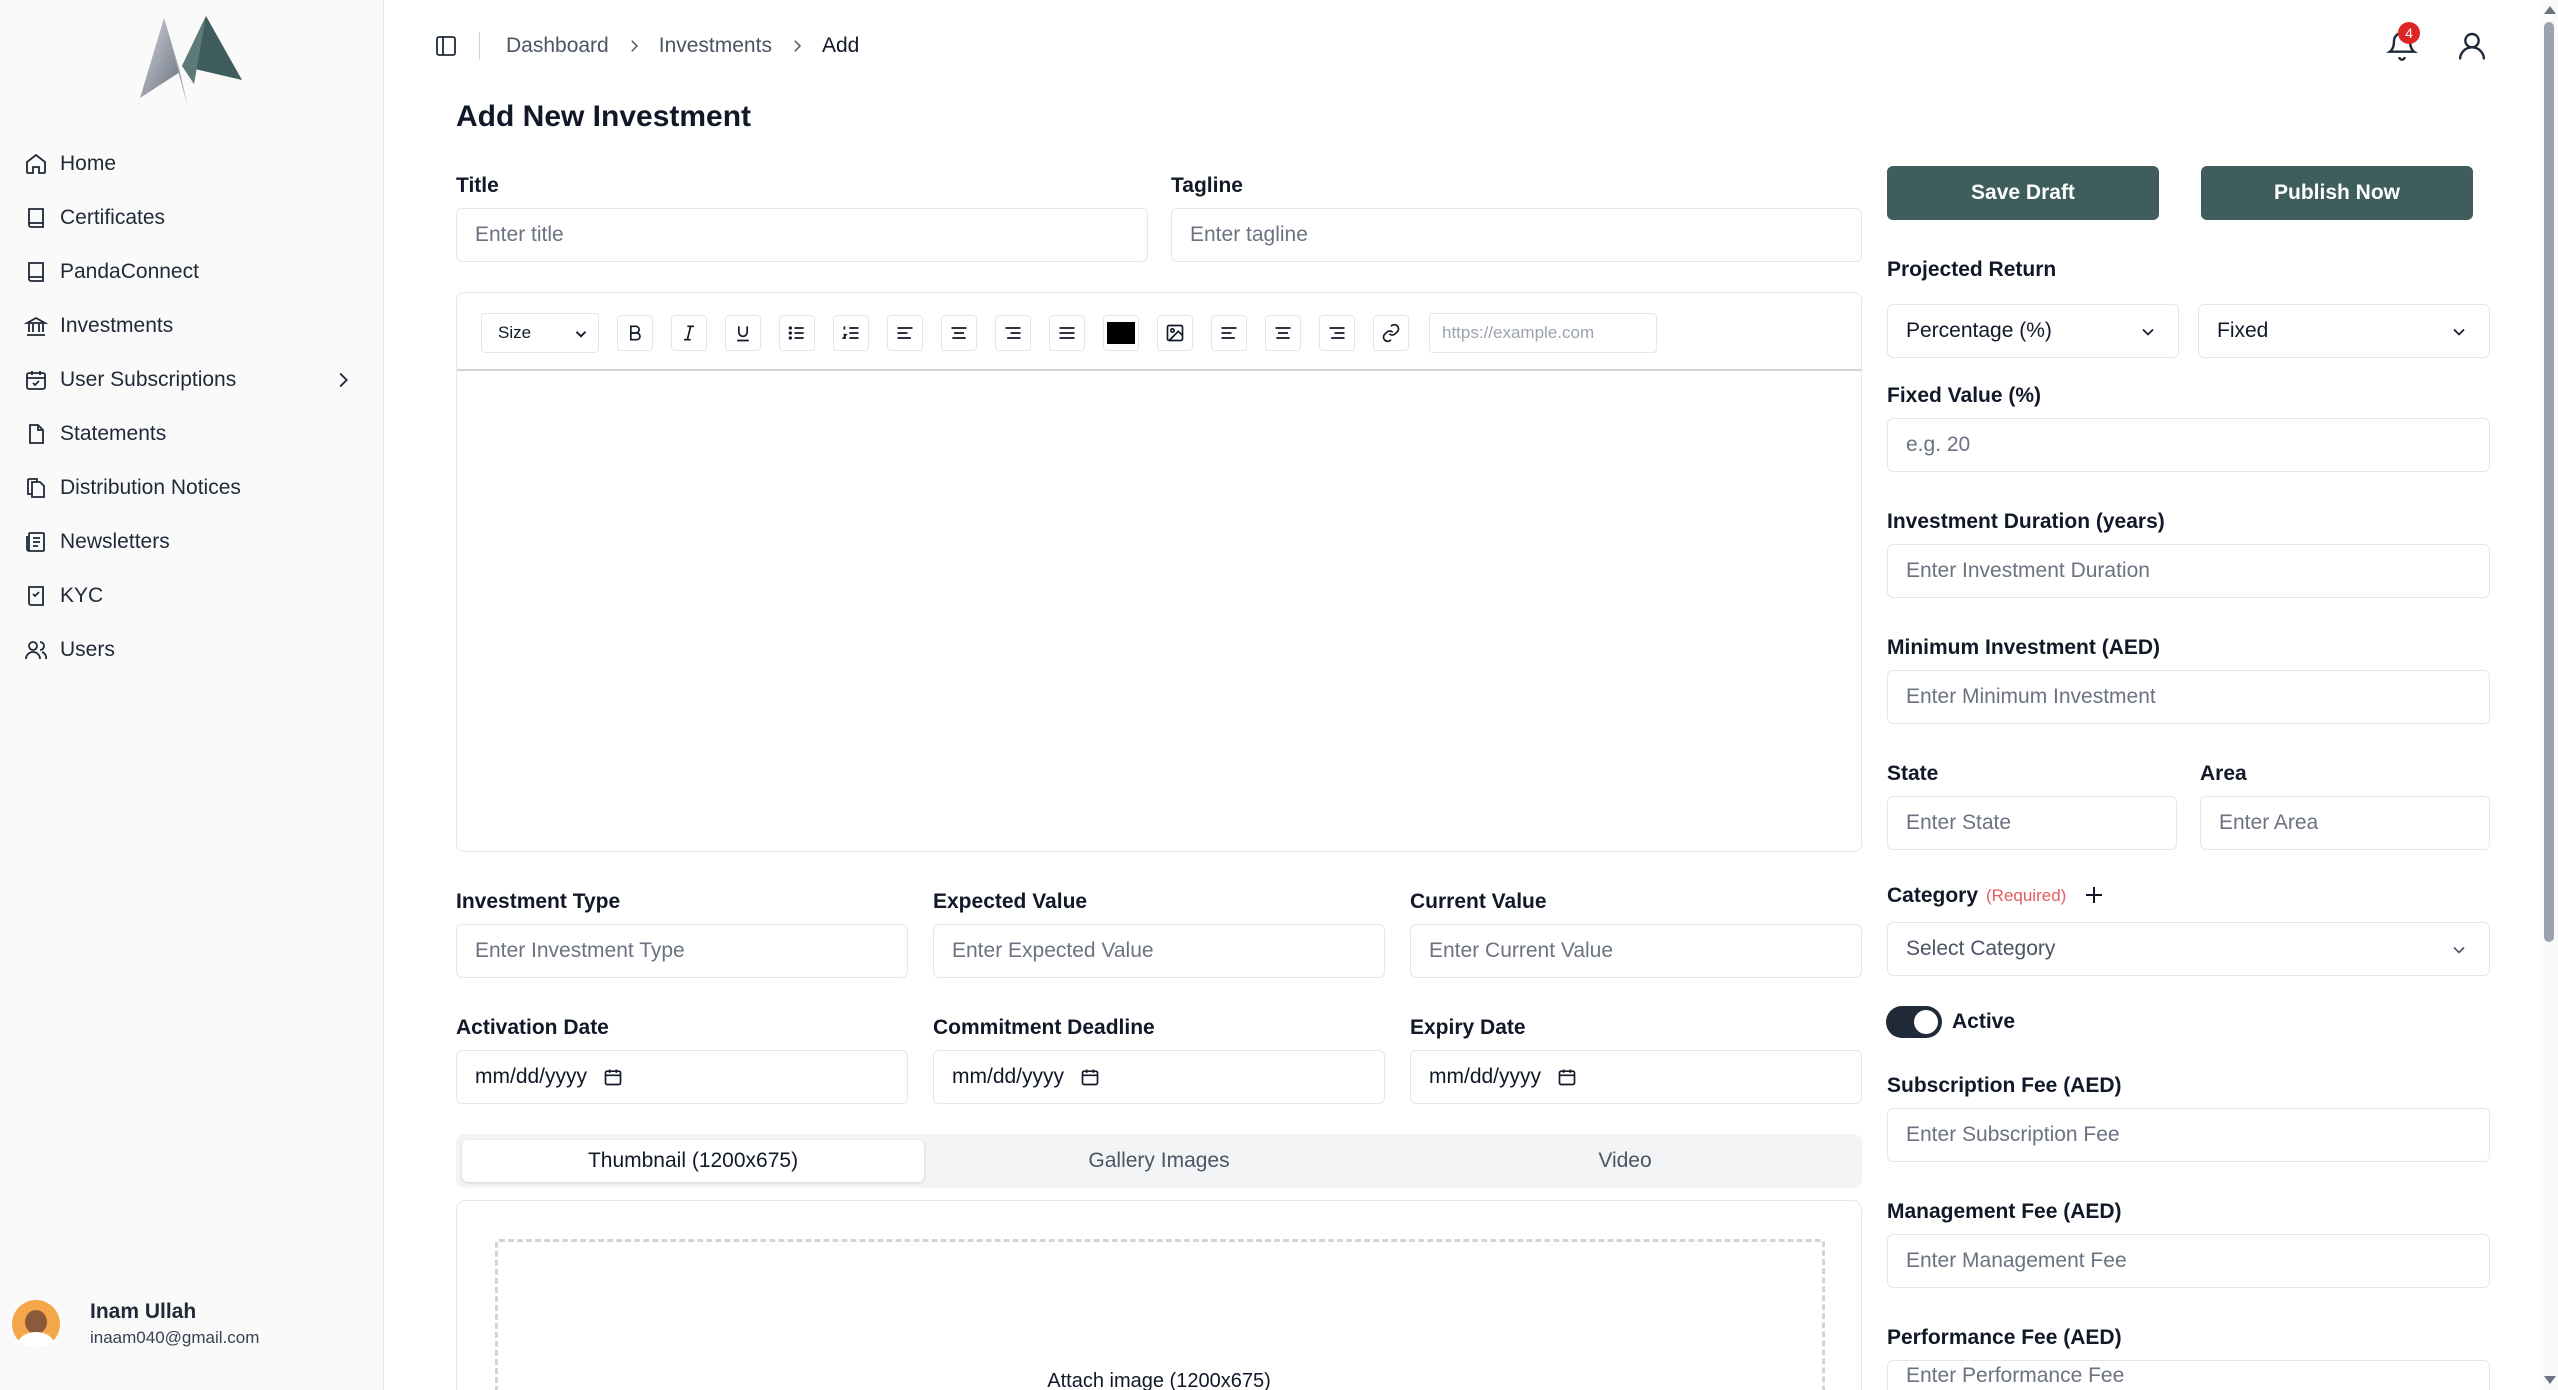 This screenshot has height=1390, width=2558. Describe the element at coordinates (689, 333) in the screenshot. I see `italic-button` at that location.